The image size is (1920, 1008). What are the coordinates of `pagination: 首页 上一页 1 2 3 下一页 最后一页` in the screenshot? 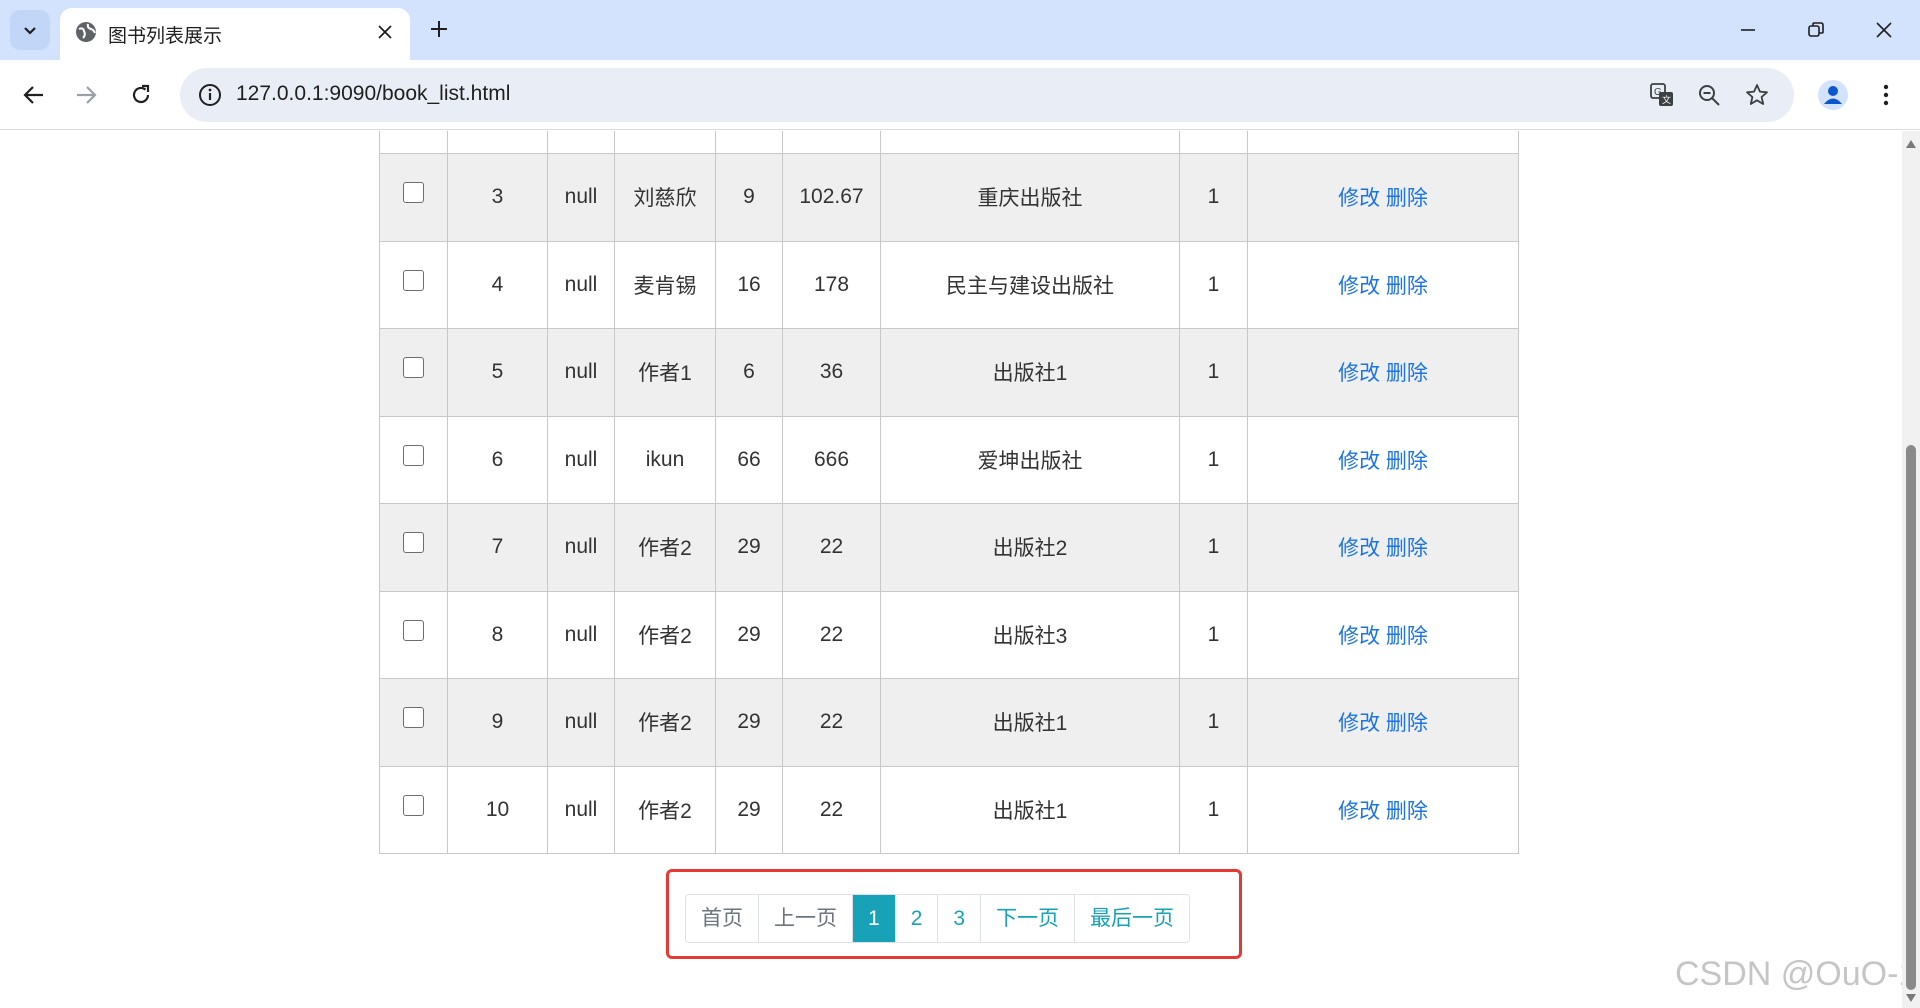 It's located at (938, 918).